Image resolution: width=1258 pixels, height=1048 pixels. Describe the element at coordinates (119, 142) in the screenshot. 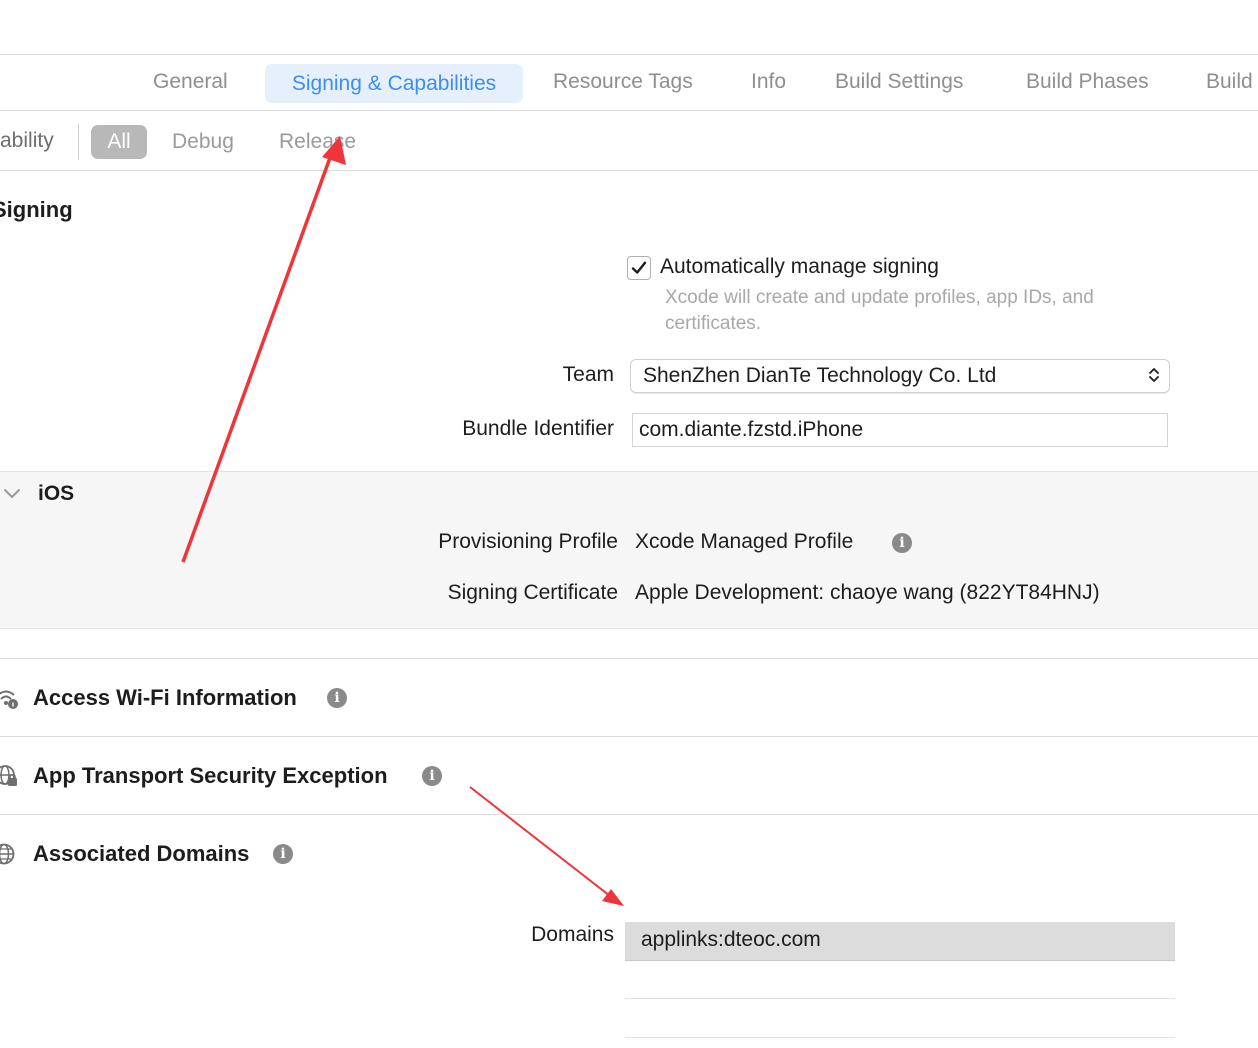

I see `filter-all: All` at that location.